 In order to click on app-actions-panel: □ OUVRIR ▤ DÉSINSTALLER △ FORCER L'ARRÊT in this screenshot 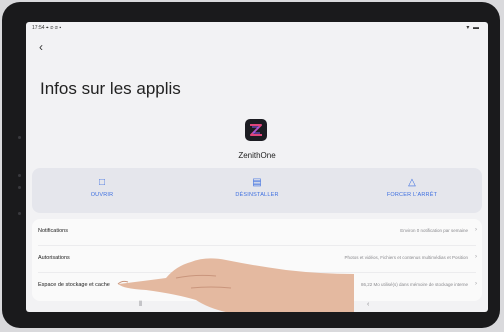, I will do `click(257, 190)`.